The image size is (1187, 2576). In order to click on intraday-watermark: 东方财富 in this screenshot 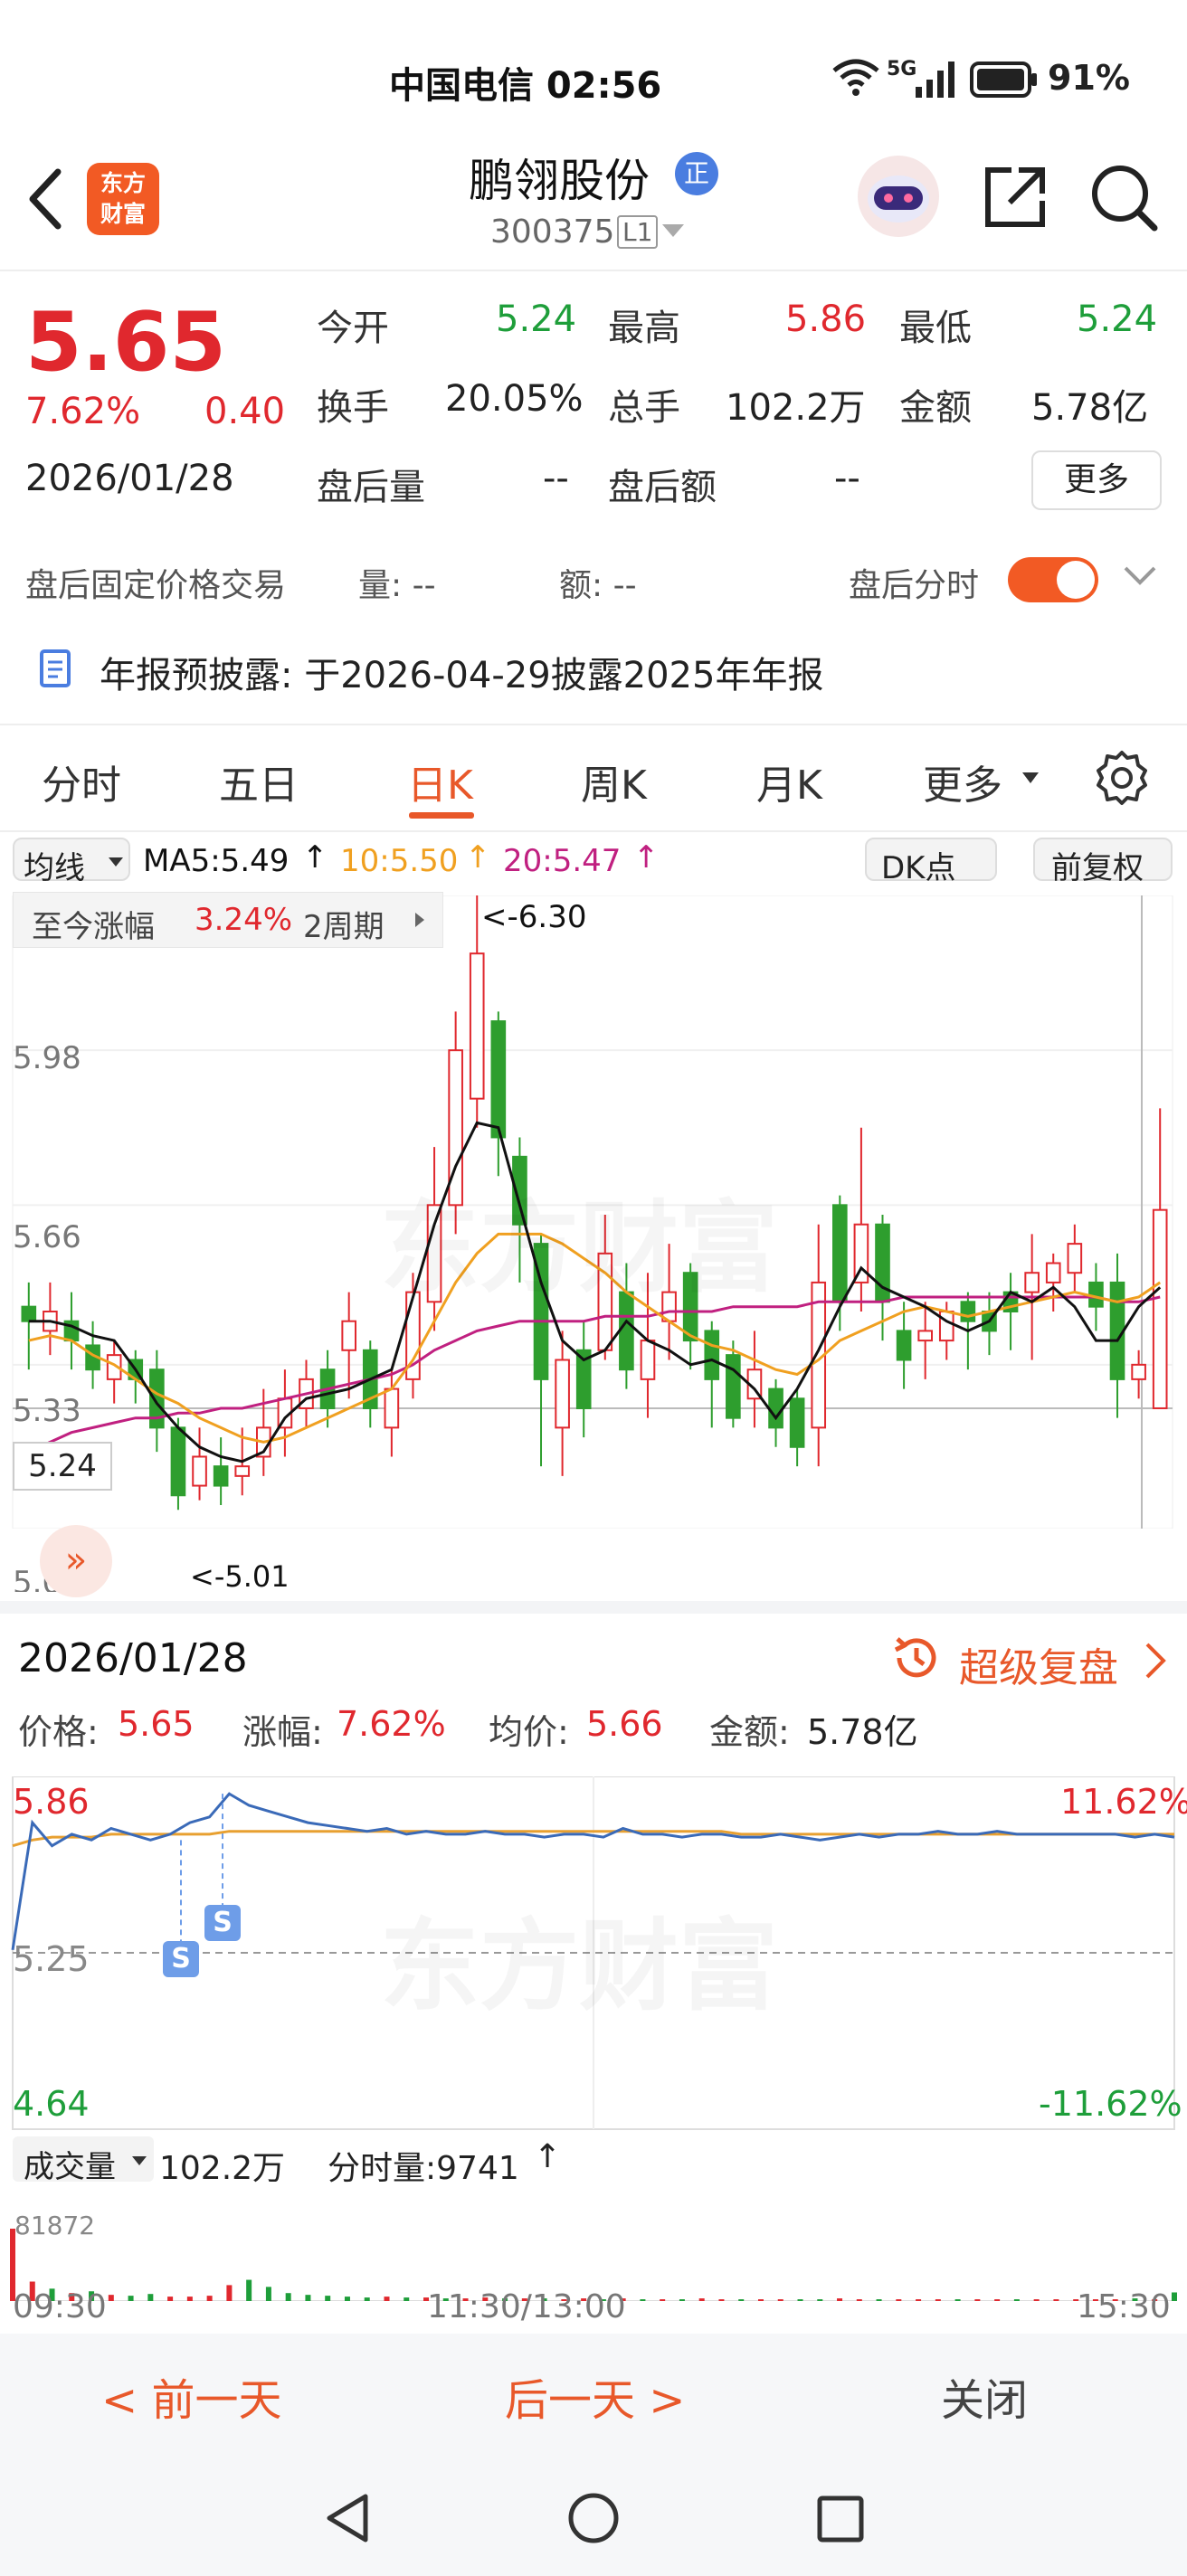, I will do `click(579, 1958)`.